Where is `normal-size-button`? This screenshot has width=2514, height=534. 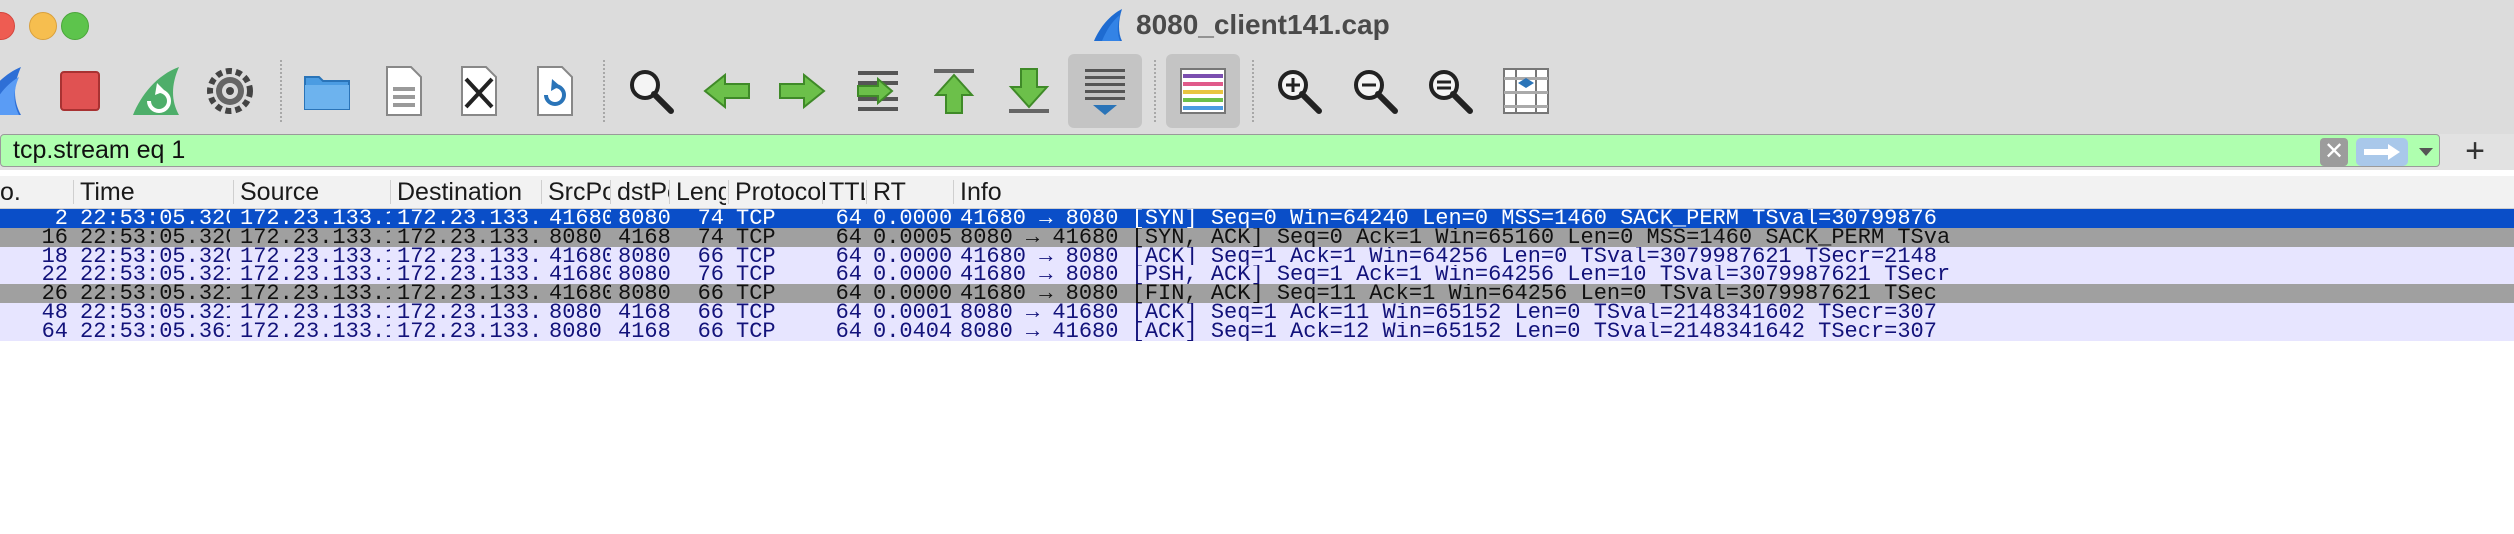 normal-size-button is located at coordinates (1450, 91).